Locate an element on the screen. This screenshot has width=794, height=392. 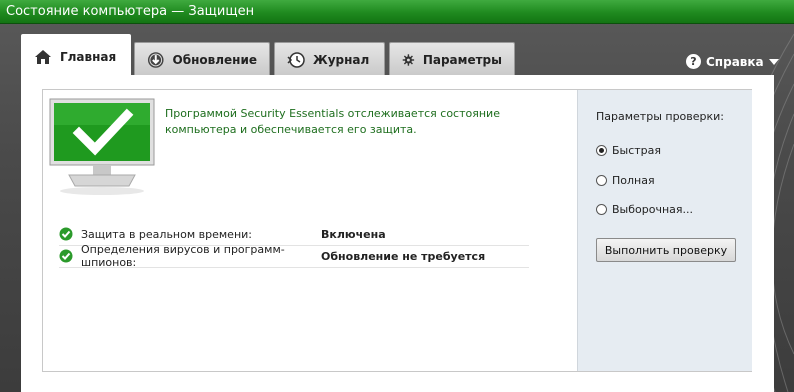
status-value: Включена is located at coordinates (353, 234).